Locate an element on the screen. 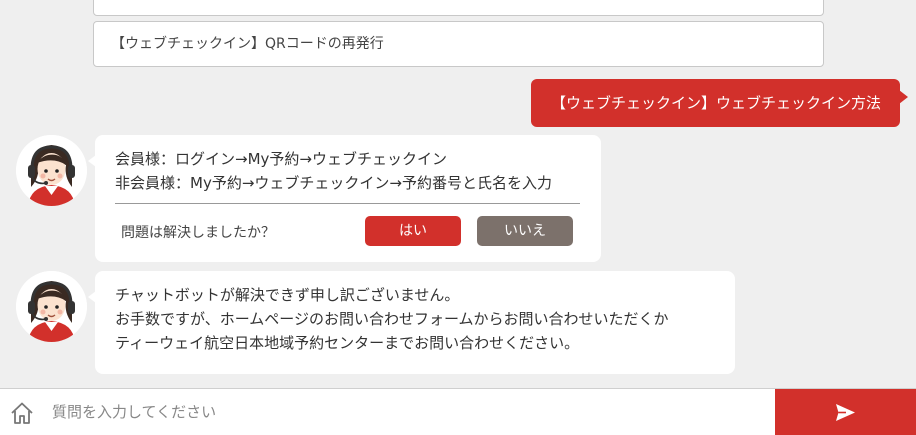  message-line: ティーウェイ航空日本地域予約センターまでお問い合わせください。 is located at coordinates (347, 343).